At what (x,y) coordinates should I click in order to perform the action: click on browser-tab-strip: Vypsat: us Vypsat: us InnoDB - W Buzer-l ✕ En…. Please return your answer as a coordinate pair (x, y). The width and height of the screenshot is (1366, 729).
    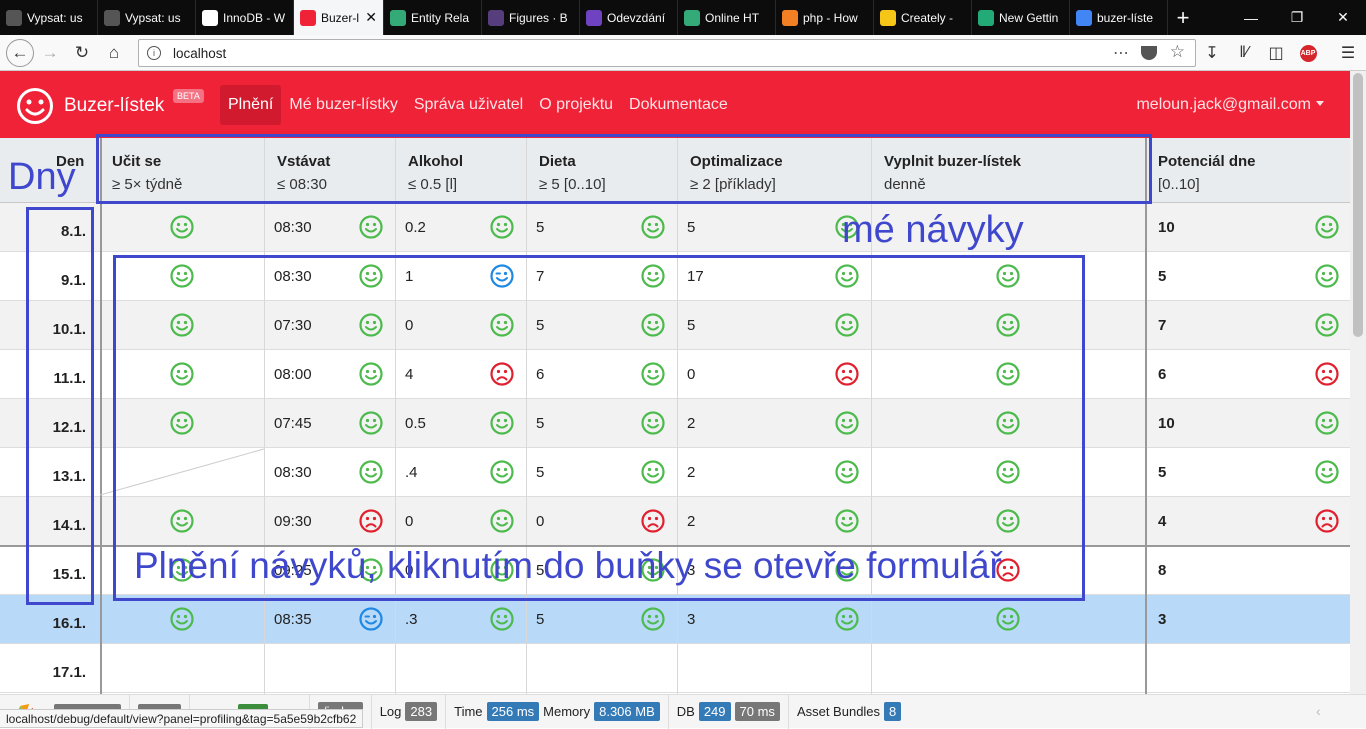
    Looking at the image, I should click on (683, 17).